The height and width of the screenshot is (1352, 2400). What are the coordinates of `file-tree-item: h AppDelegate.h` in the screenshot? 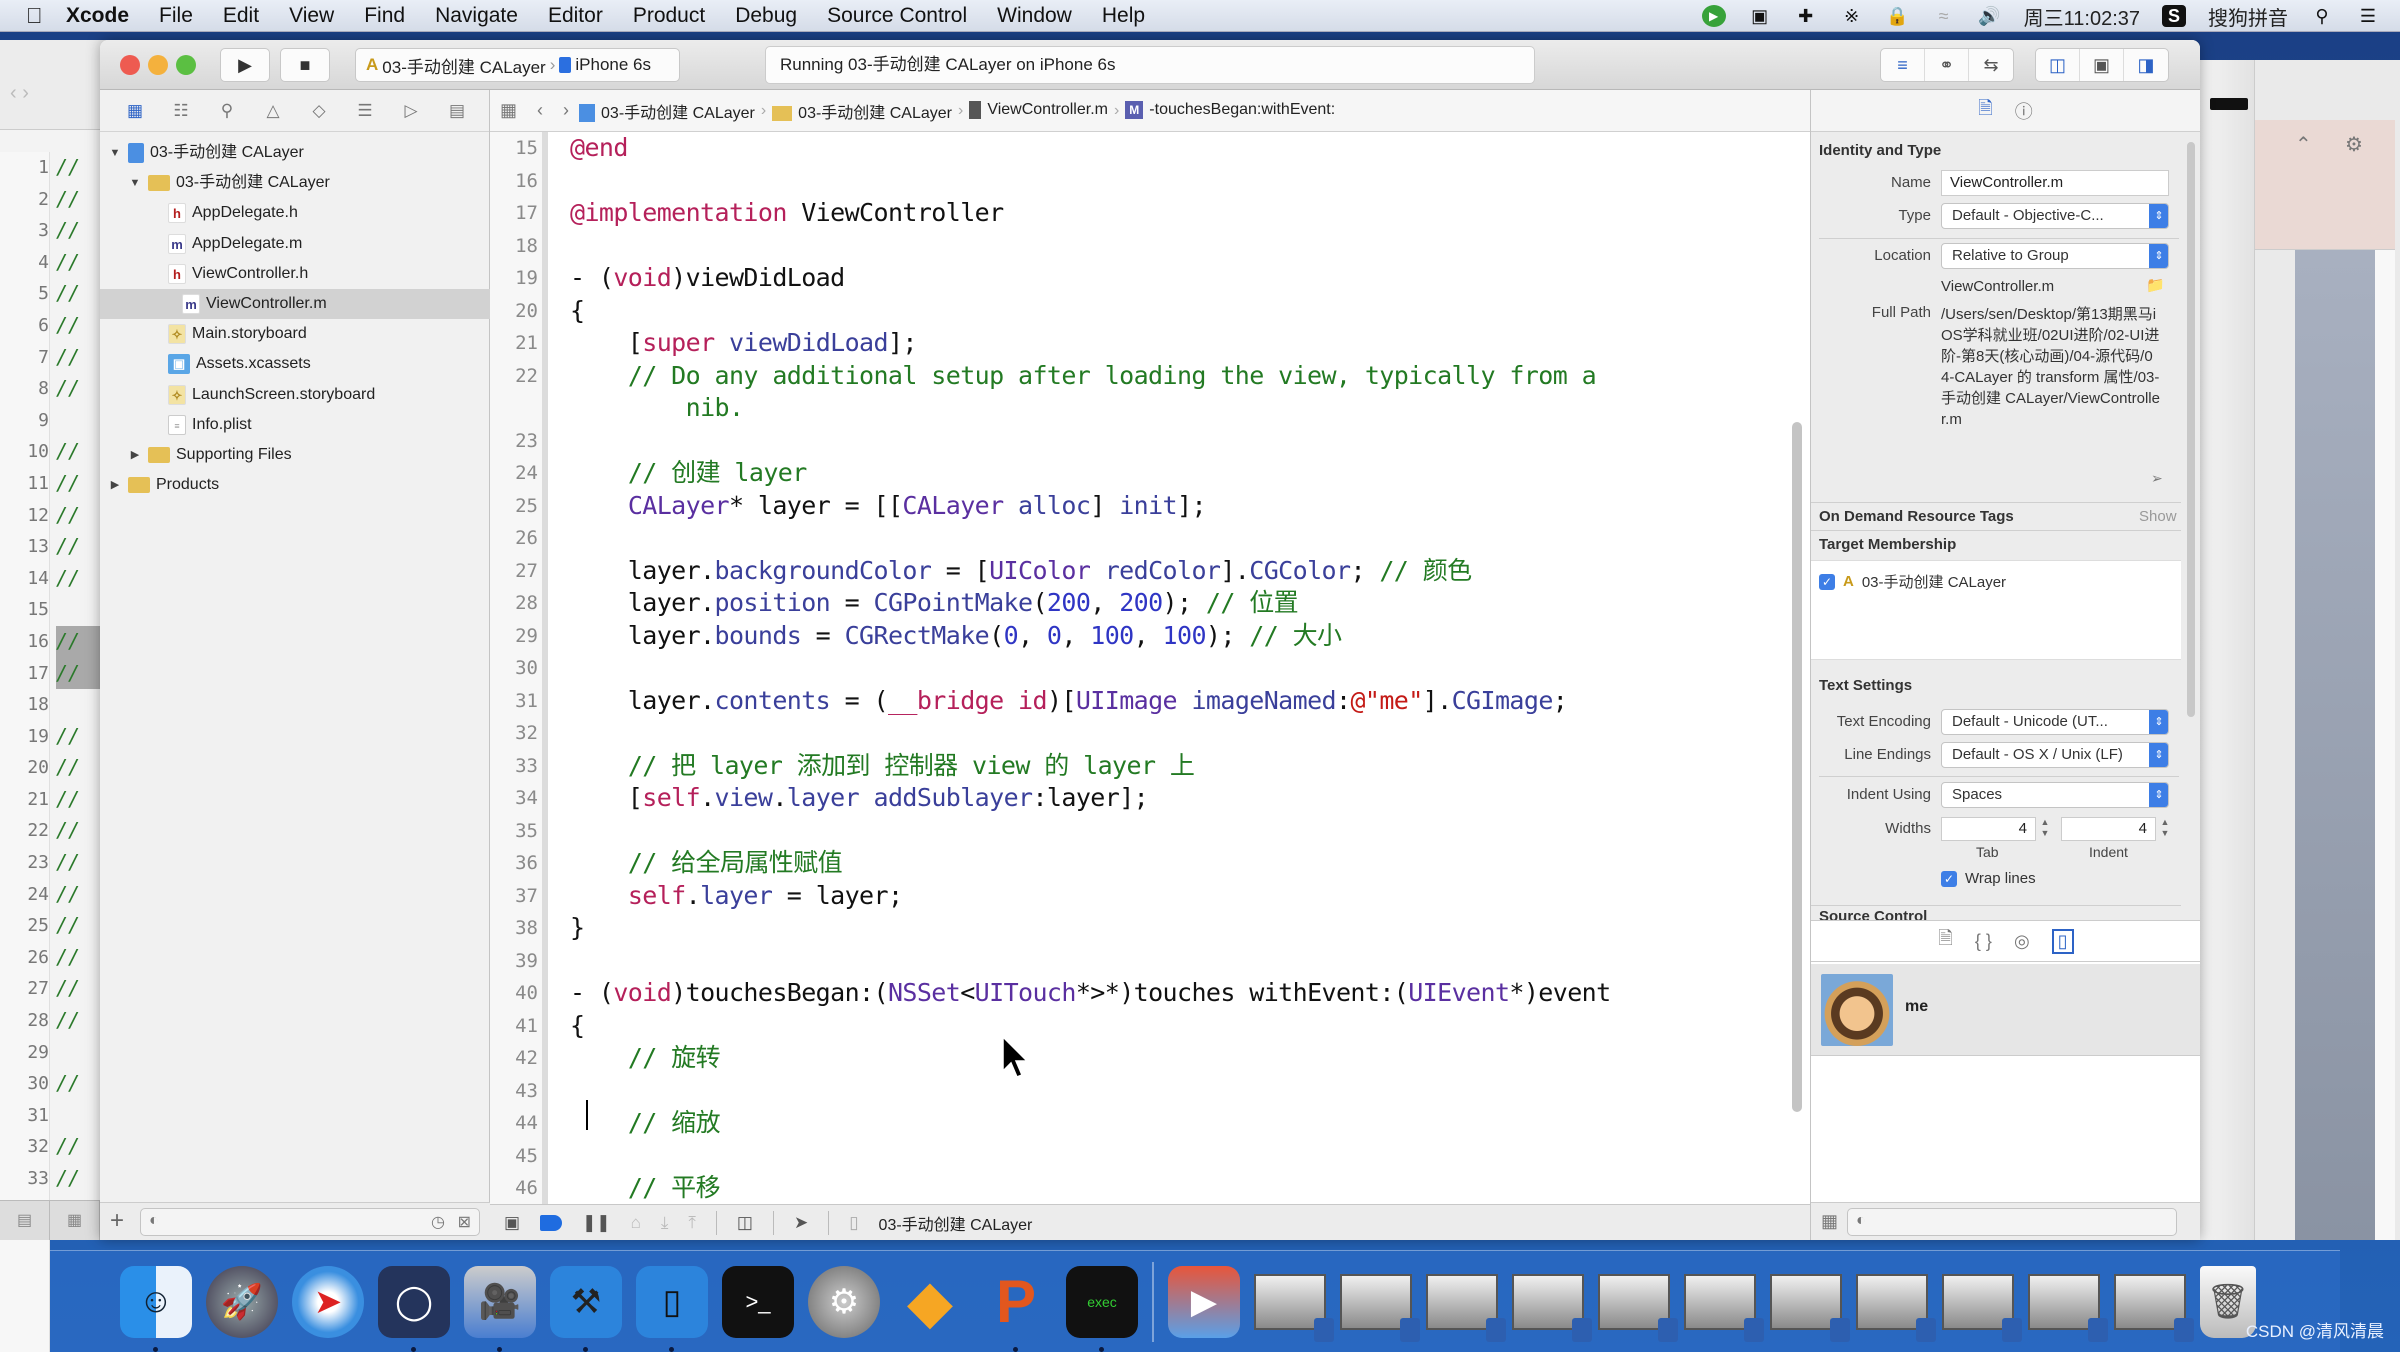 It's located at (223, 213).